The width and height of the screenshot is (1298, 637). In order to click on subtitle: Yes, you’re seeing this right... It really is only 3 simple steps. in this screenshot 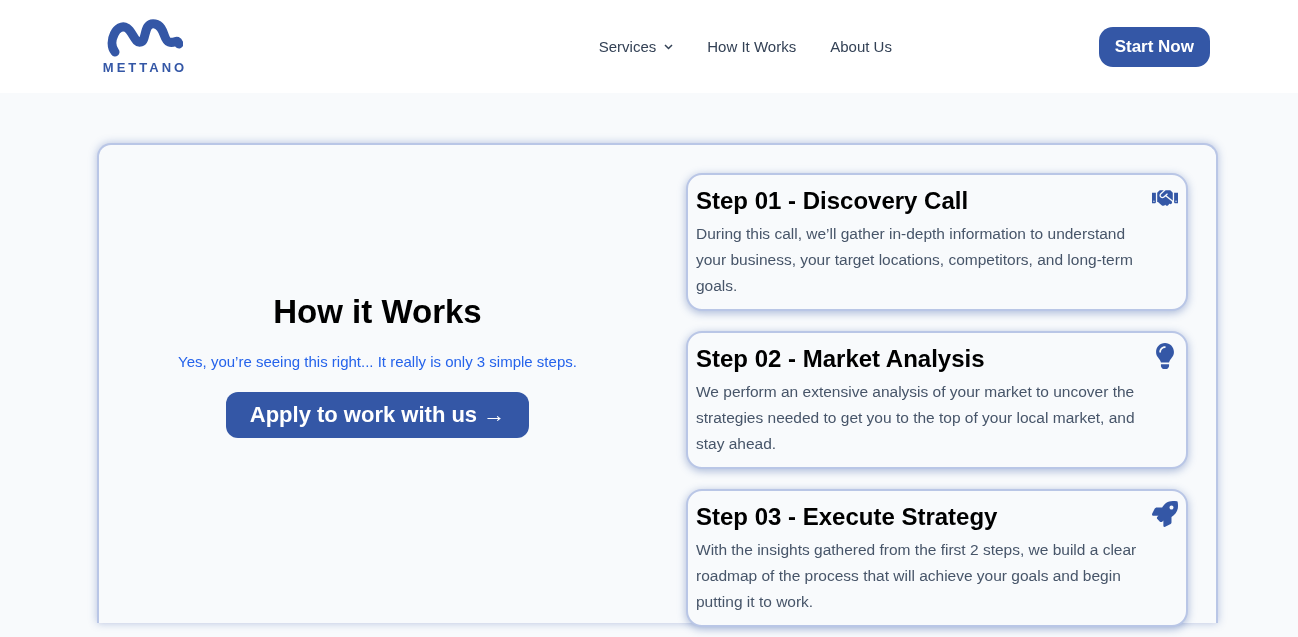, I will do `click(377, 361)`.